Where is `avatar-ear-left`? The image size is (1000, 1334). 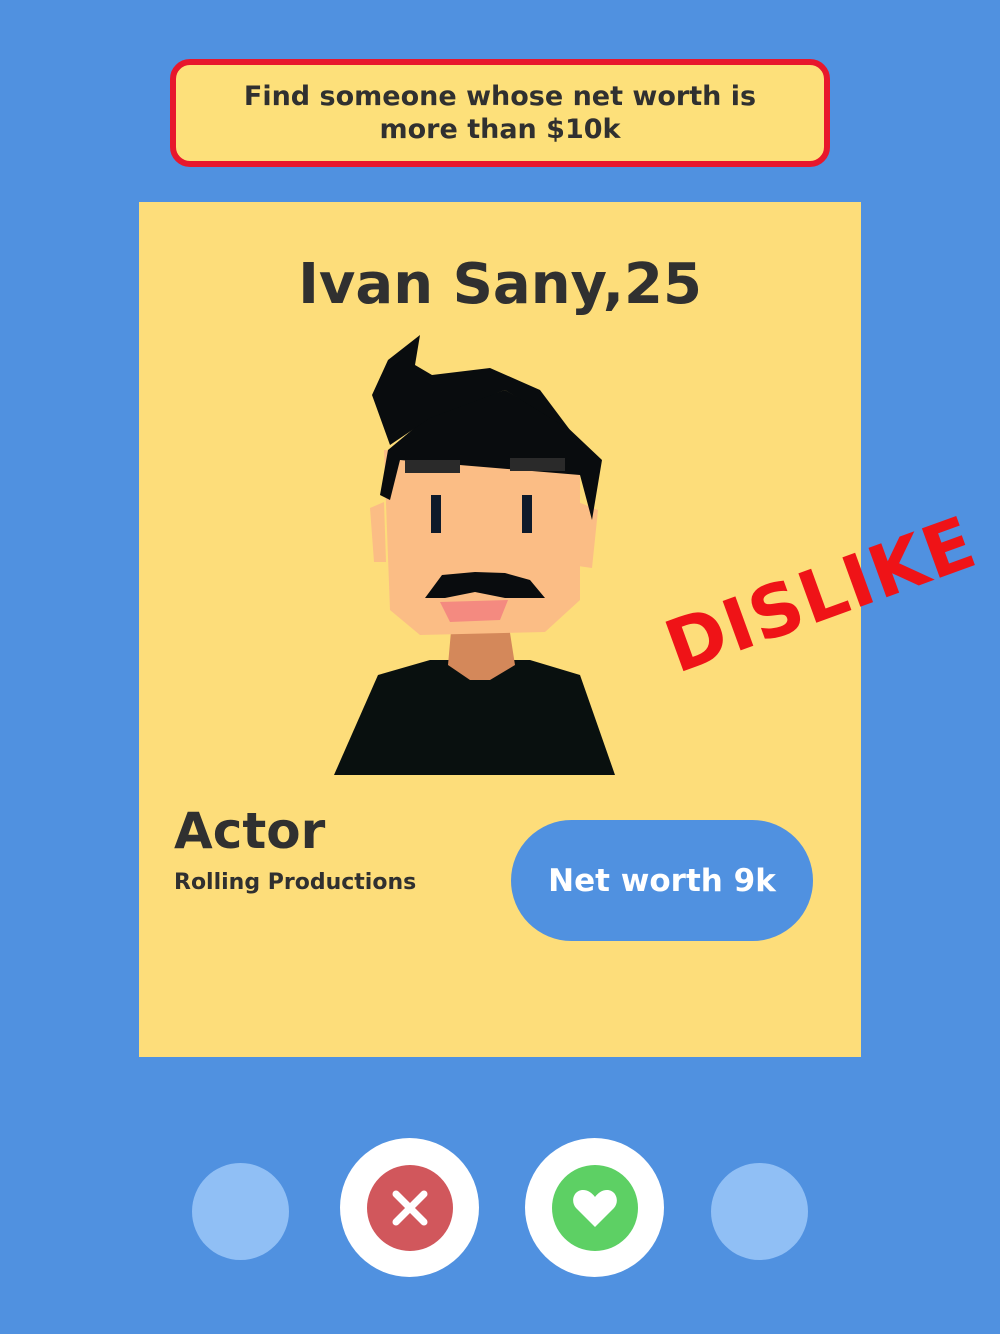
avatar-ear-left is located at coordinates (378, 532).